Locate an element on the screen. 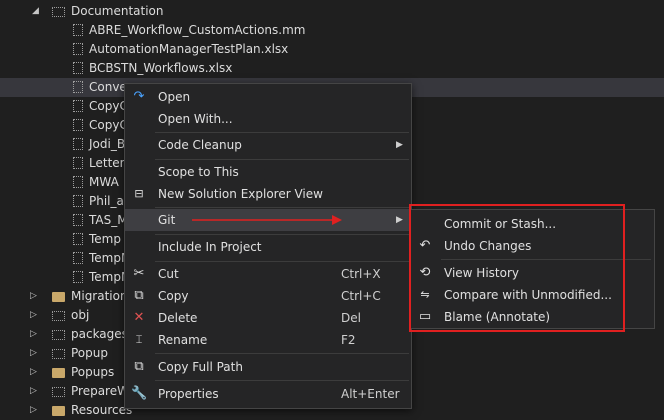 Image resolution: width=664 pixels, height=420 pixels. copy-path-icon: ⧉ is located at coordinates (139, 366).